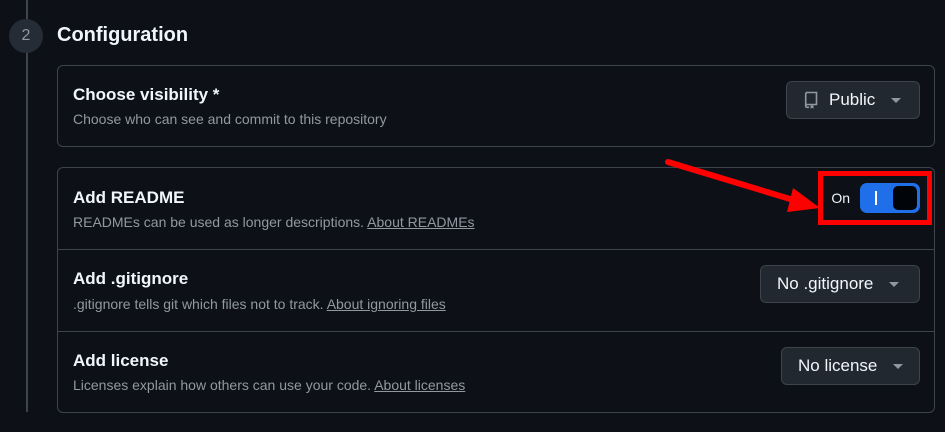  What do you see at coordinates (875, 198) in the screenshot?
I see `annotation-highlight-box` at bounding box center [875, 198].